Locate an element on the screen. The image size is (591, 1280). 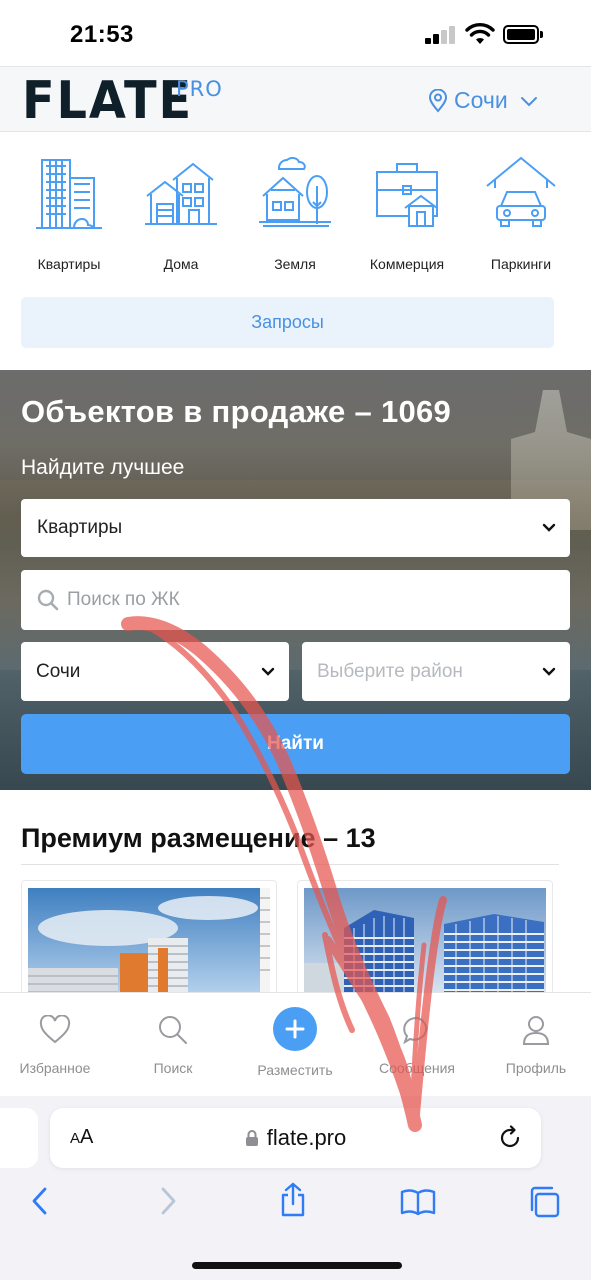
city-selector: Сочи is located at coordinates (483, 100).